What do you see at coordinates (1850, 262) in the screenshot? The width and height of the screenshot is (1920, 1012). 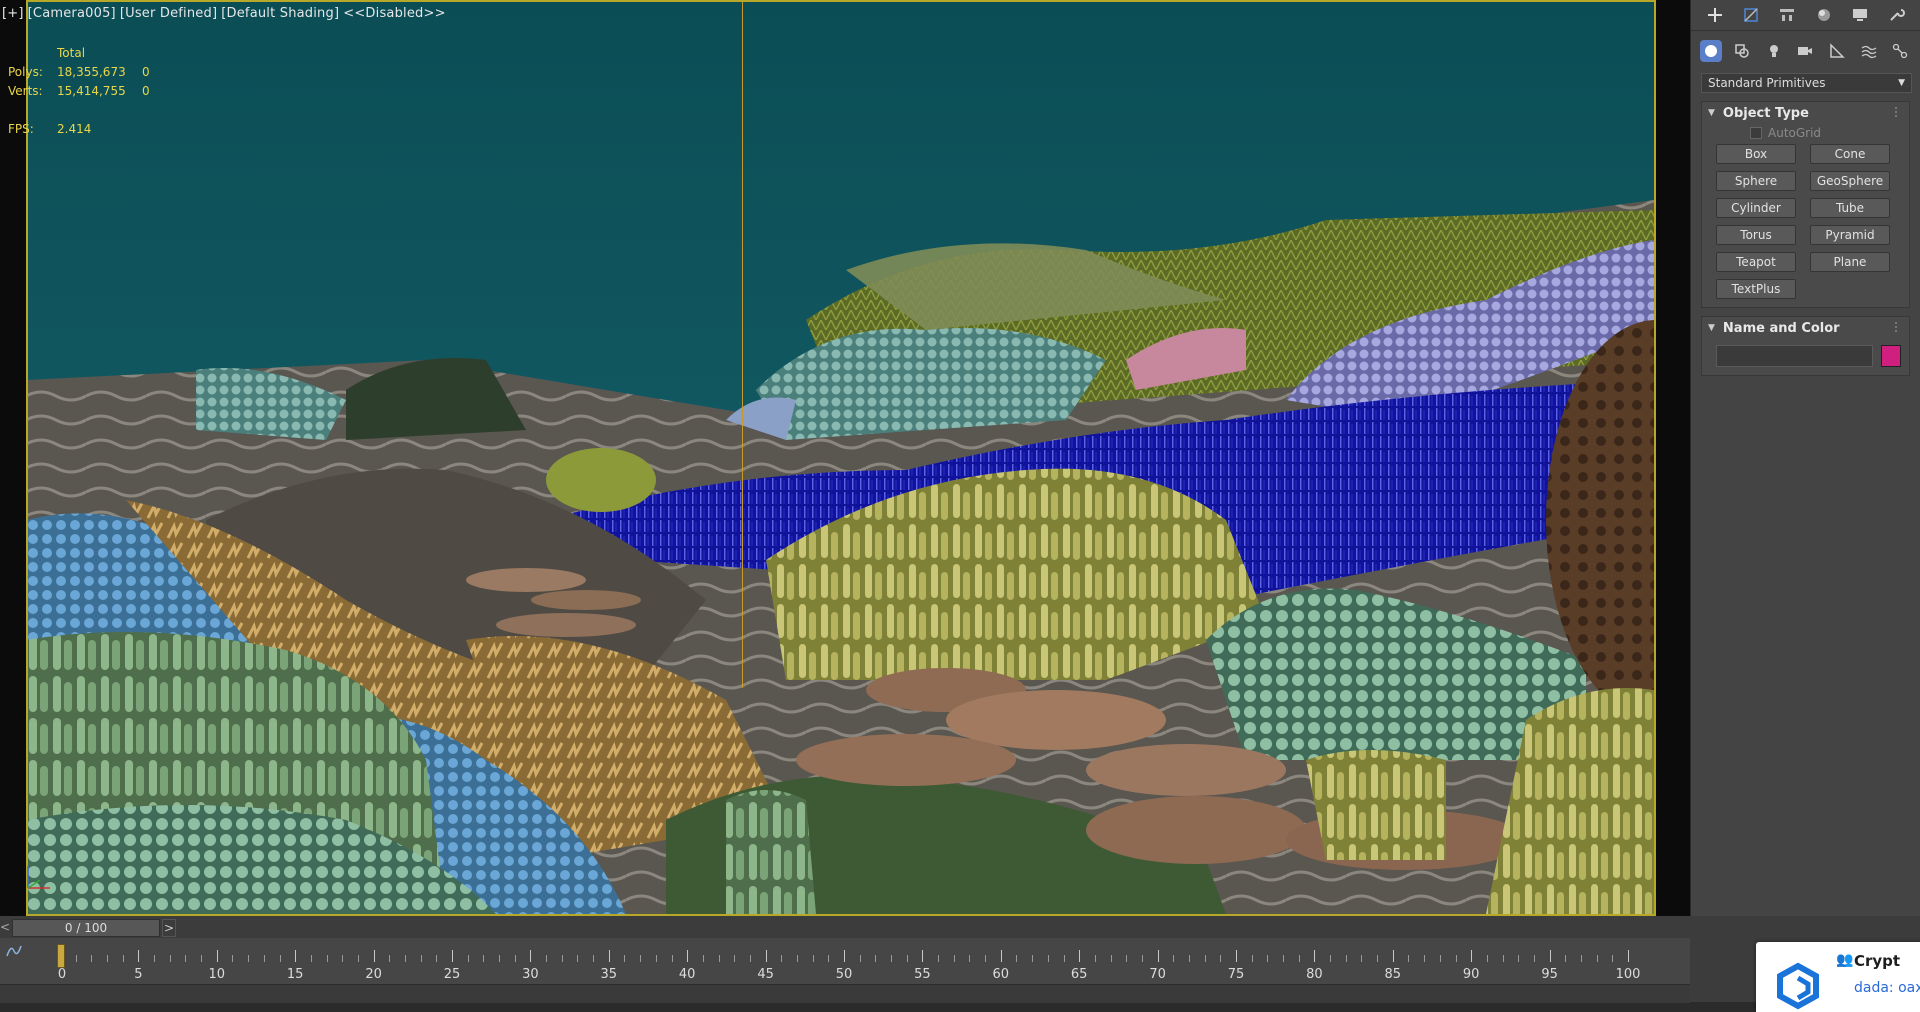 I see `plane-button: Plane` at bounding box center [1850, 262].